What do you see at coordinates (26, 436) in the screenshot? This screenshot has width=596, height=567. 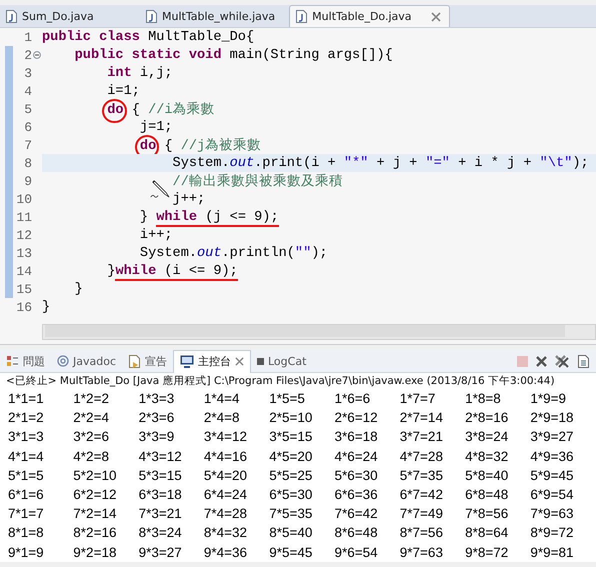 I see `output-text: 3*1=3` at bounding box center [26, 436].